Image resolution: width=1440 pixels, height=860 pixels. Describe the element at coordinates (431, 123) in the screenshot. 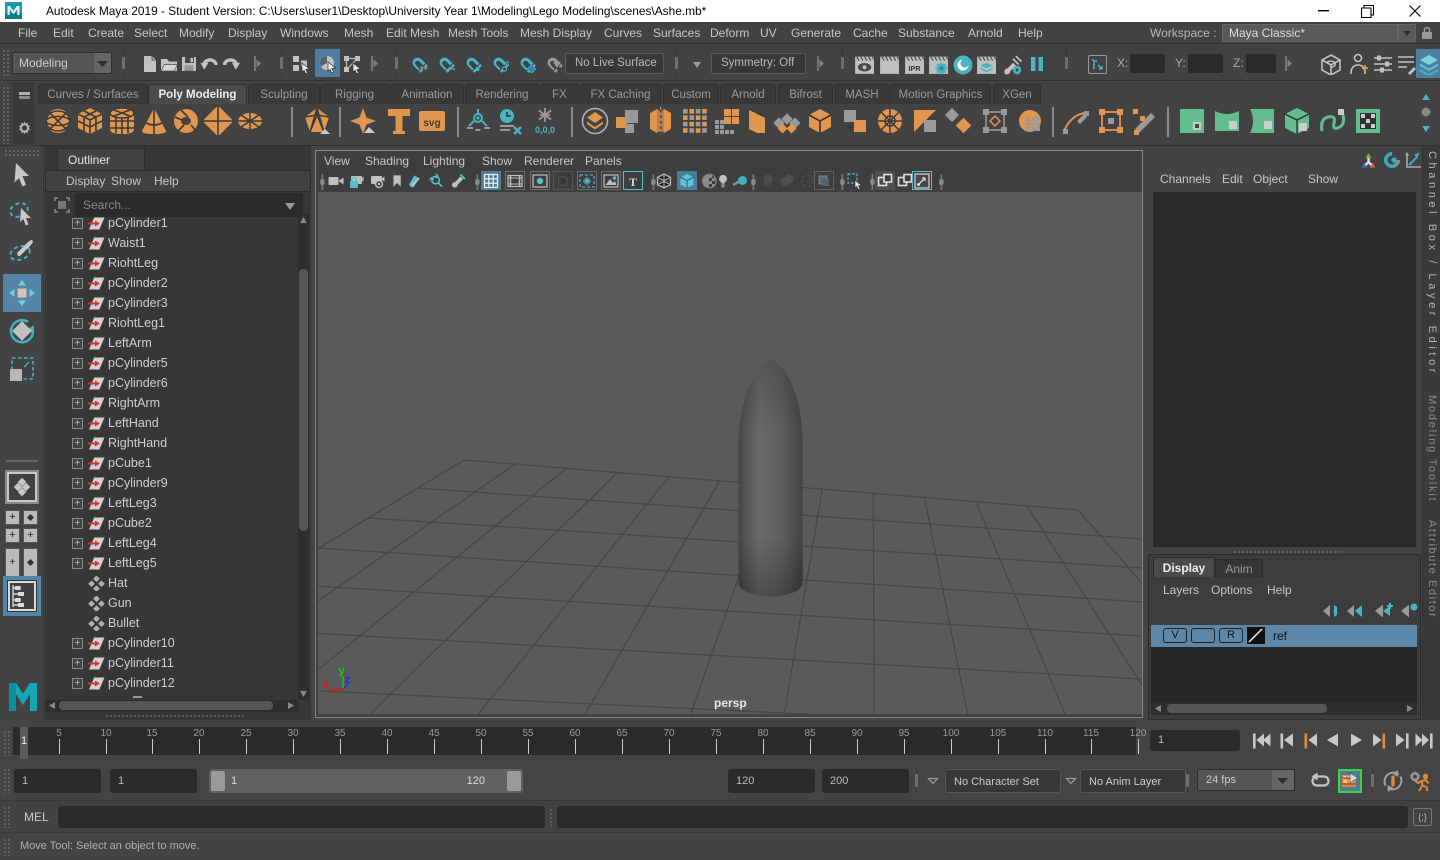

I see `svg-text: svg` at that location.